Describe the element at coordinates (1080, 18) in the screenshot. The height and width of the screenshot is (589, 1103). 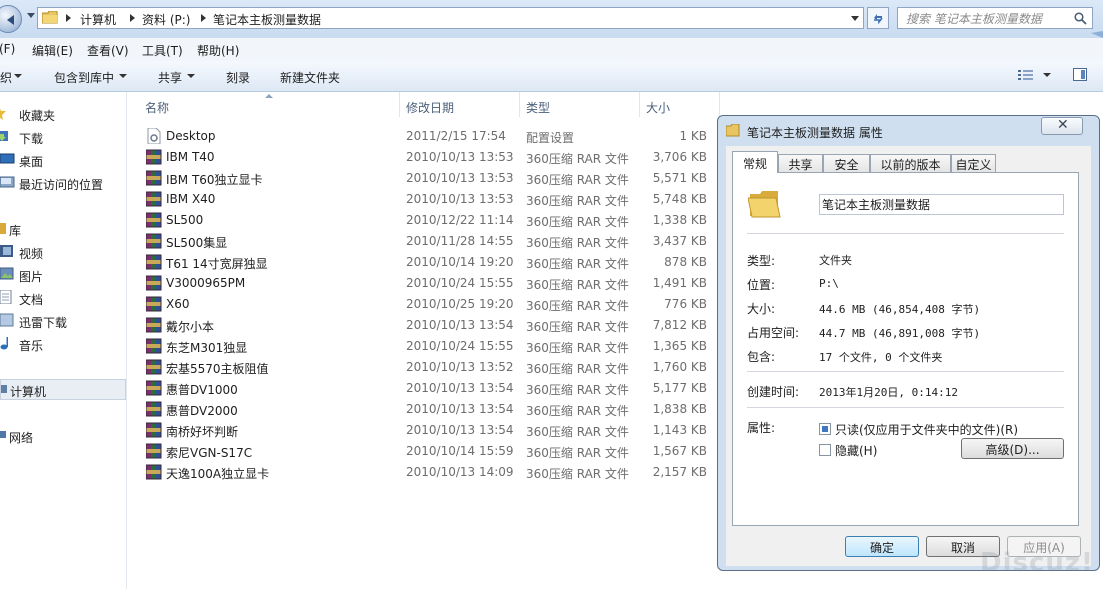
I see `search-icon` at that location.